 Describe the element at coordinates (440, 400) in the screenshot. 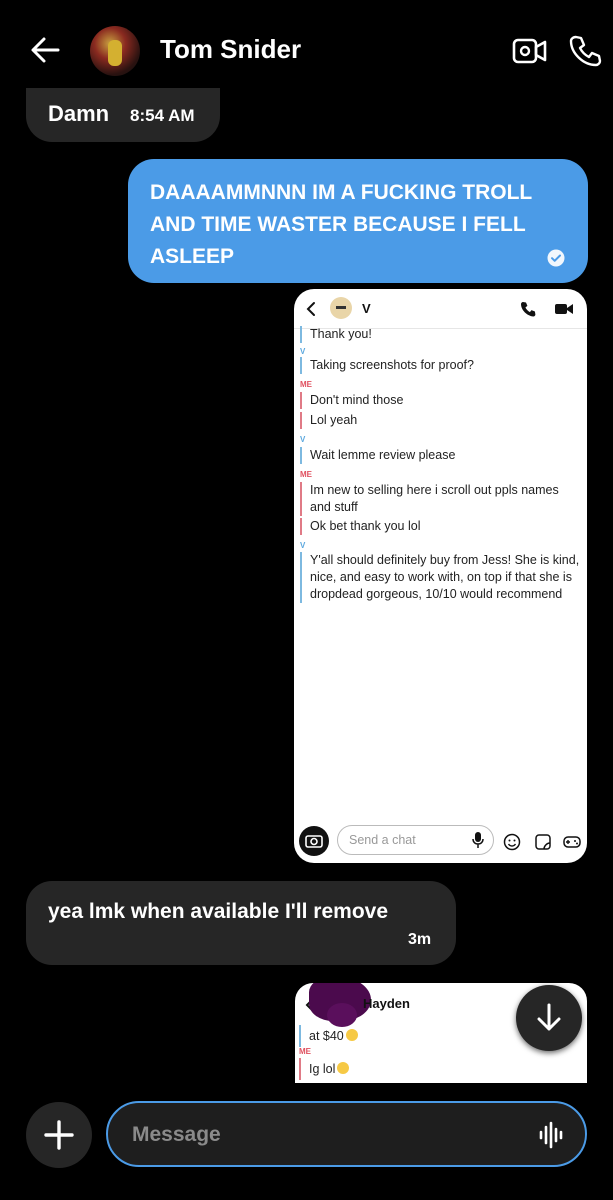

I see `conversation-line: Don't mind those` at that location.